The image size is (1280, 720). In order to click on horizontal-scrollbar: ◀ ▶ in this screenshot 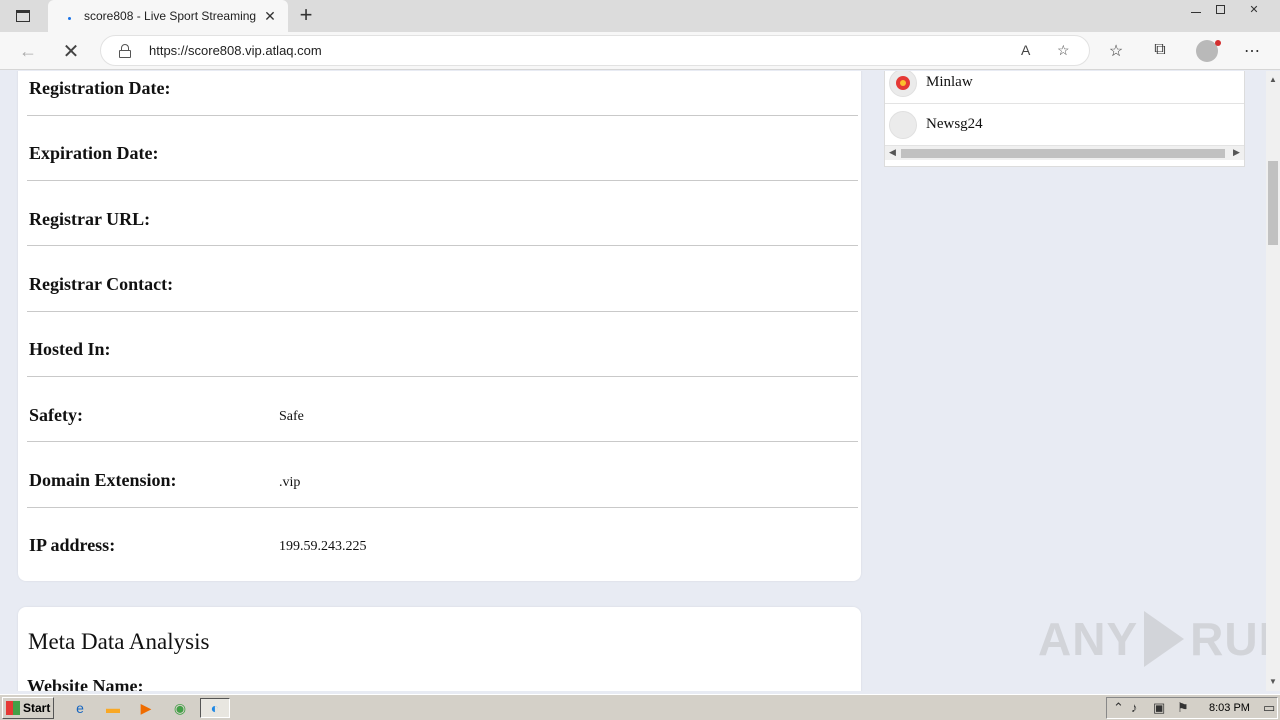, I will do `click(1064, 153)`.